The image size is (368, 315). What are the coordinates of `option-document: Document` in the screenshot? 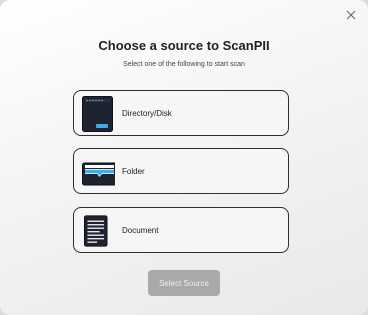 It's located at (181, 230).